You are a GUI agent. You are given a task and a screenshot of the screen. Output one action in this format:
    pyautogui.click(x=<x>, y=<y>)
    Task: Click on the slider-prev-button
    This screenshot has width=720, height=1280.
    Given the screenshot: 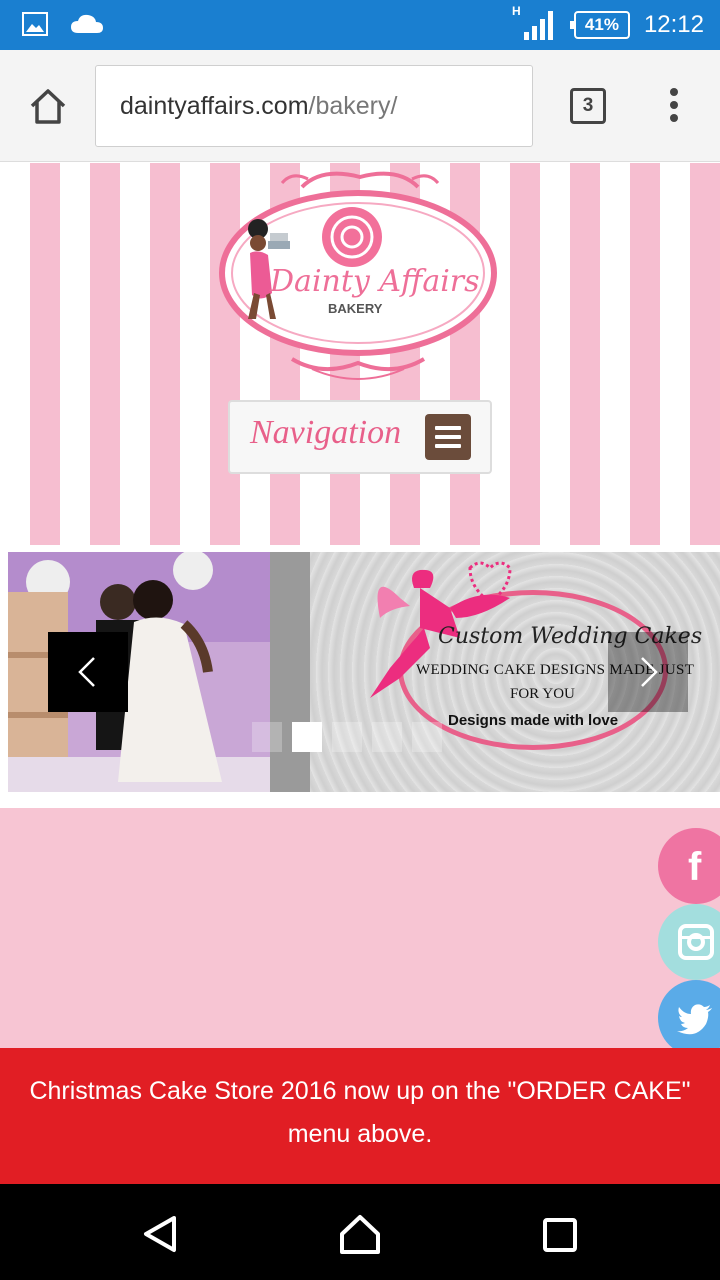 What is the action you would take?
    pyautogui.click(x=88, y=672)
    